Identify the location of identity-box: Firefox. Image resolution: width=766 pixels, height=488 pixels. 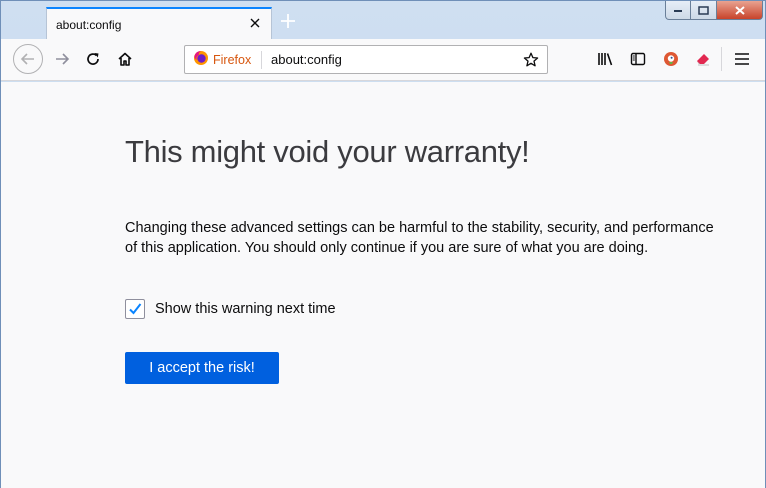
(222, 60).